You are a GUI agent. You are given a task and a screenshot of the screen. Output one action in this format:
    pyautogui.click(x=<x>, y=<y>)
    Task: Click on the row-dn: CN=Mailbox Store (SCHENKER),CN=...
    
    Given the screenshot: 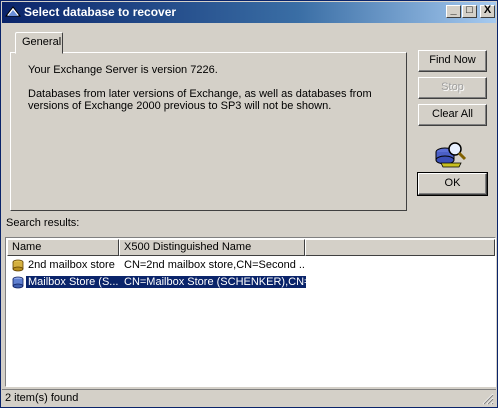 What is the action you would take?
    pyautogui.click(x=213, y=282)
    